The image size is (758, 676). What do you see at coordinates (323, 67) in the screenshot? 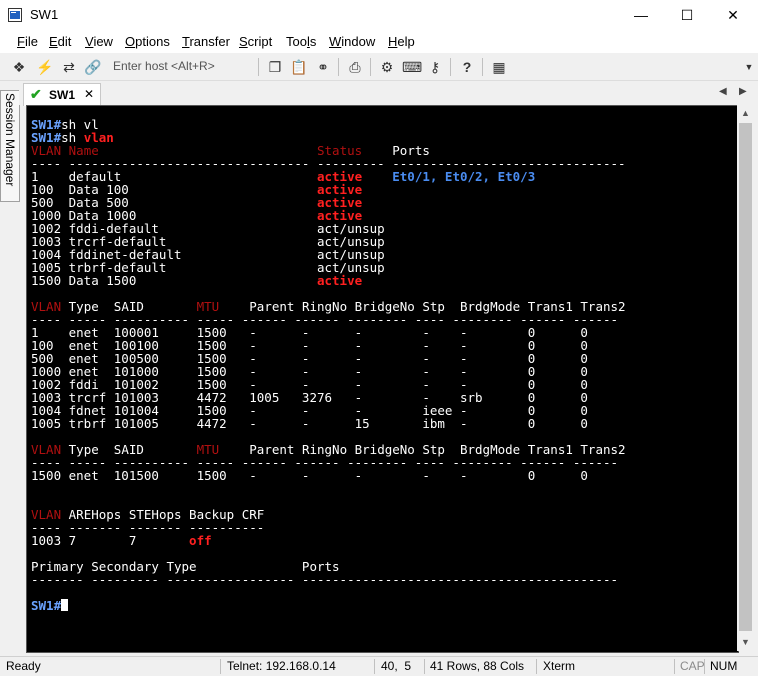
I see `find-binoculars-icon: ⚭` at bounding box center [323, 67].